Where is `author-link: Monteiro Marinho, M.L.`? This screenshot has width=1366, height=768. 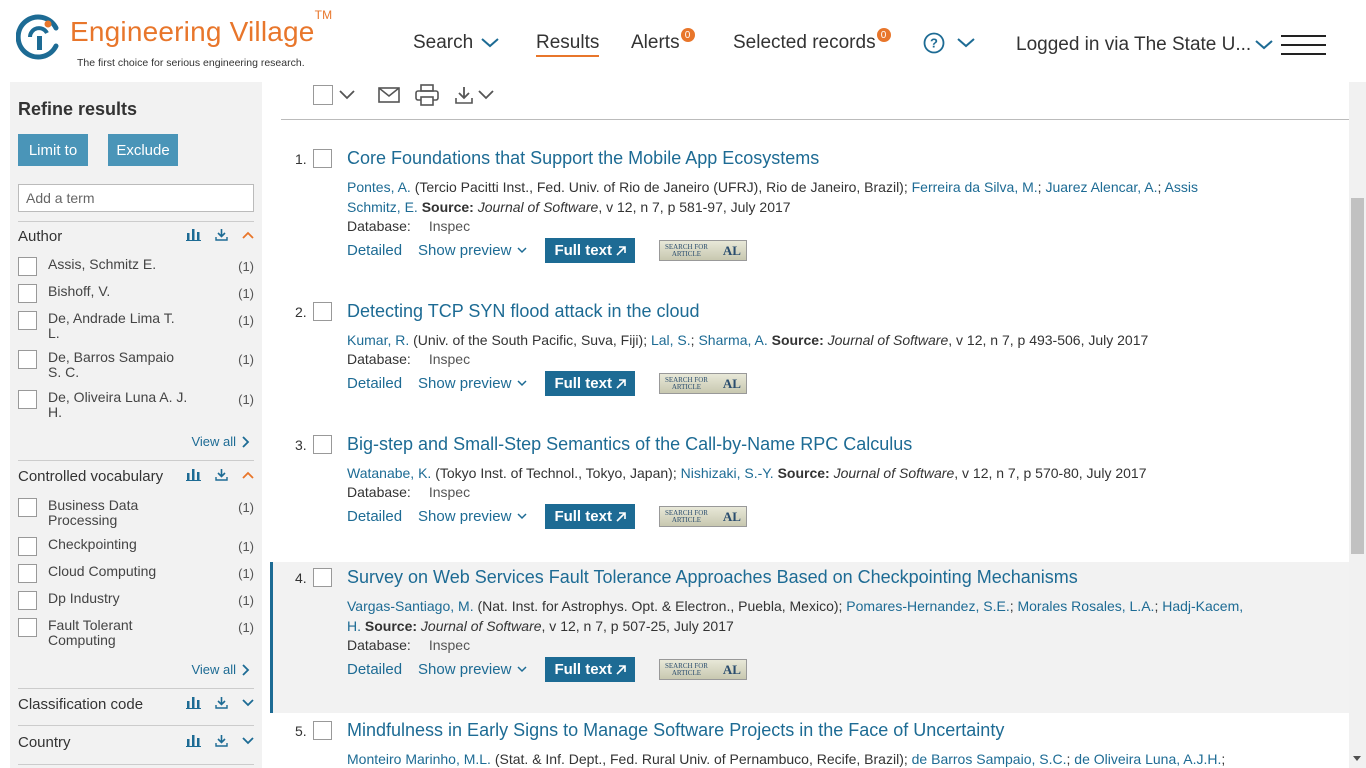
author-link: Monteiro Marinho, M.L. is located at coordinates (419, 759).